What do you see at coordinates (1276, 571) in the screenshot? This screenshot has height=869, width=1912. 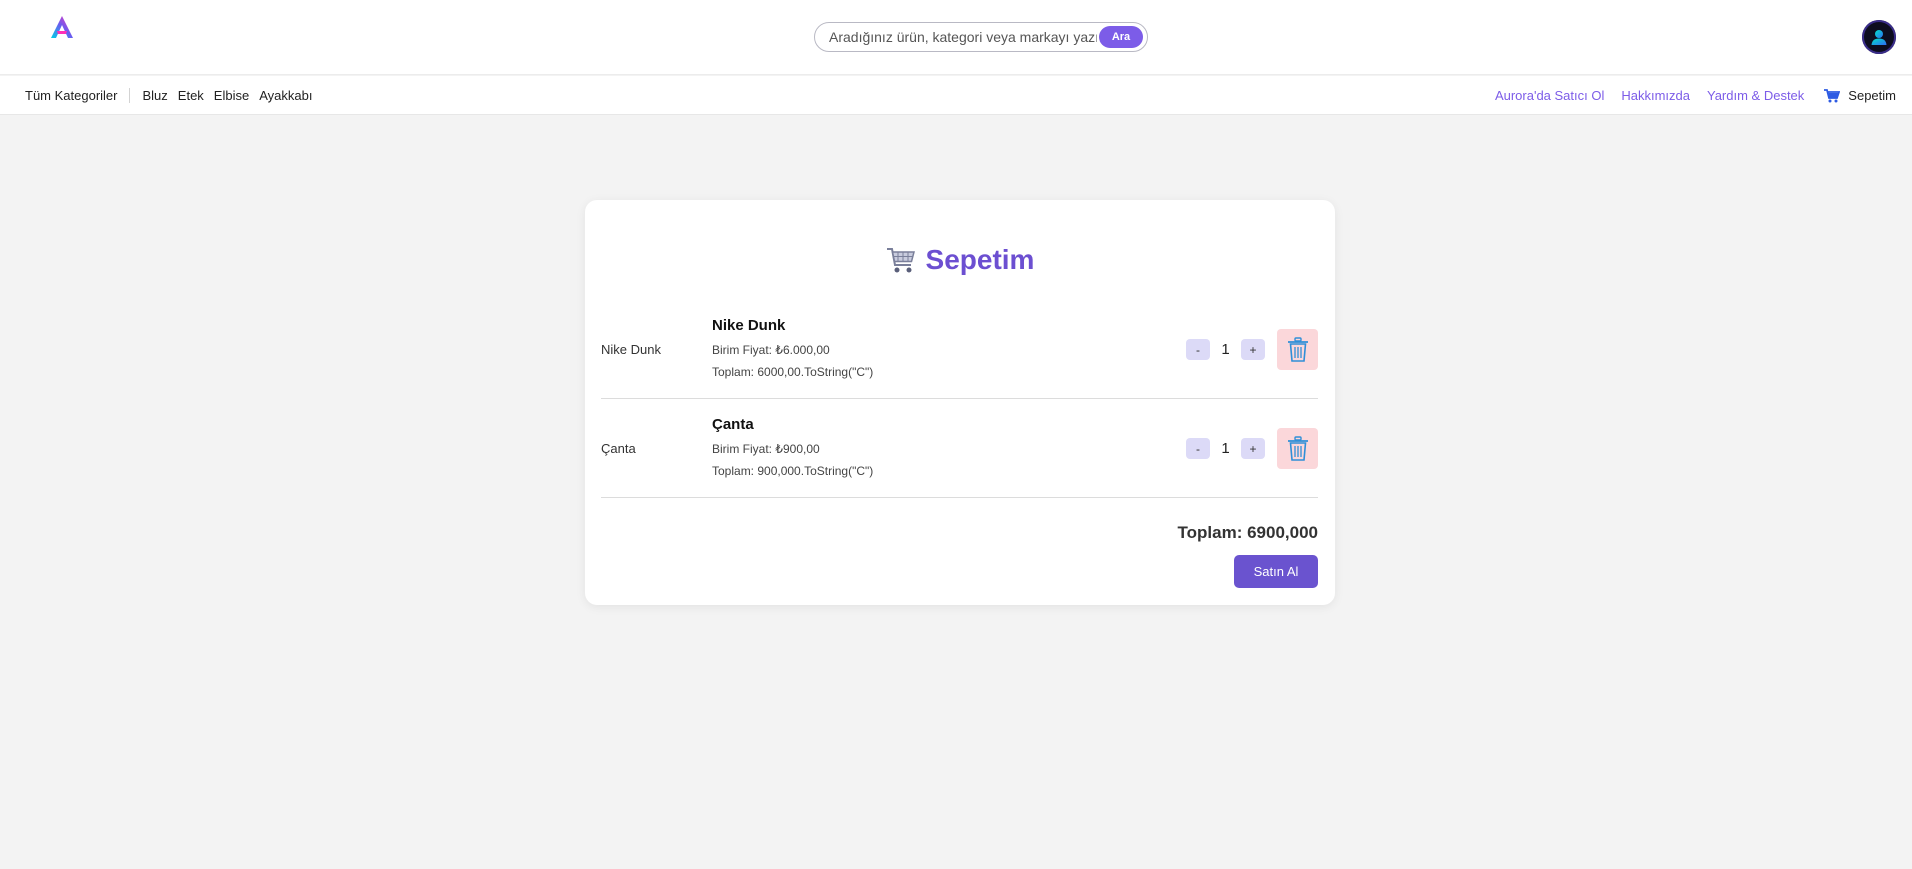 I see `checkout-button: Satın Al` at bounding box center [1276, 571].